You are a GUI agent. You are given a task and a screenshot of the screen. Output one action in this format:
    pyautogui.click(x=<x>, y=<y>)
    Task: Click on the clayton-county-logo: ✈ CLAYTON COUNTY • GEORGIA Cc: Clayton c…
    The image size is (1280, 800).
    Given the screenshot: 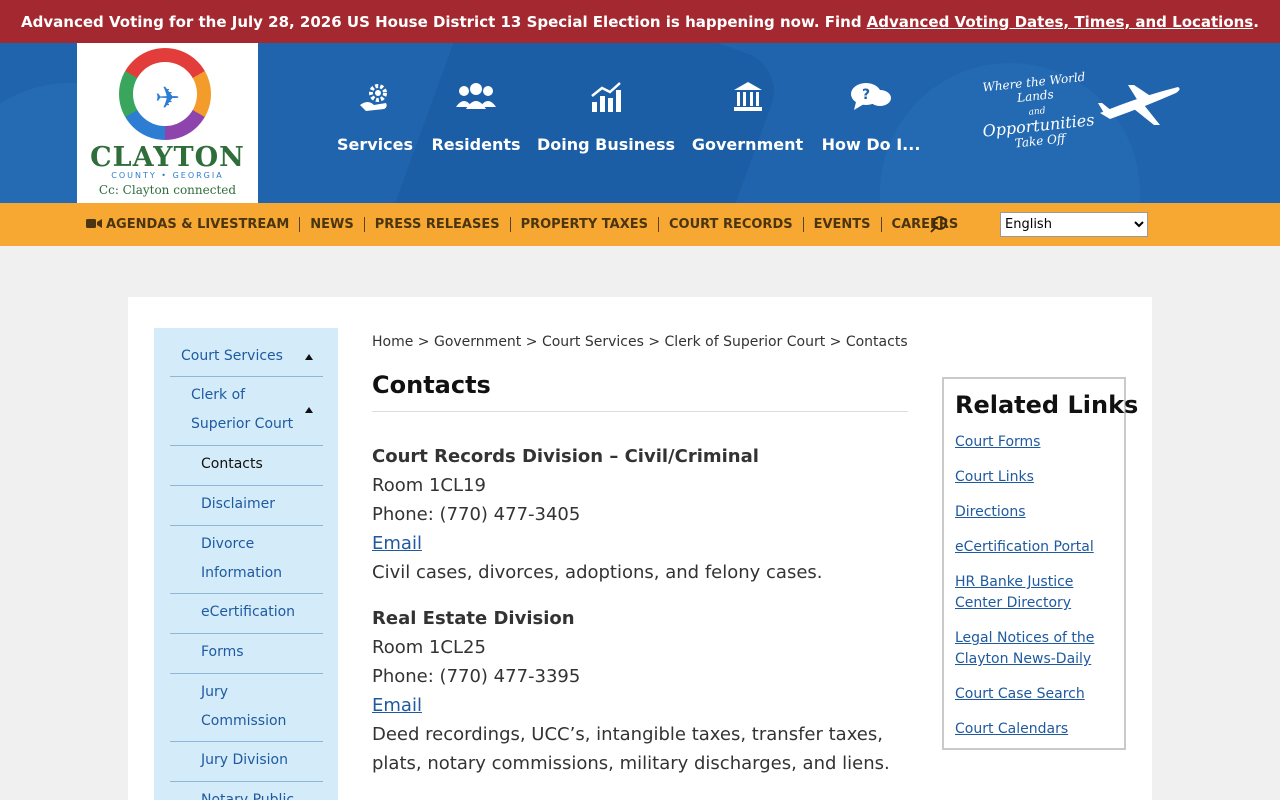 What is the action you would take?
    pyautogui.click(x=167, y=123)
    